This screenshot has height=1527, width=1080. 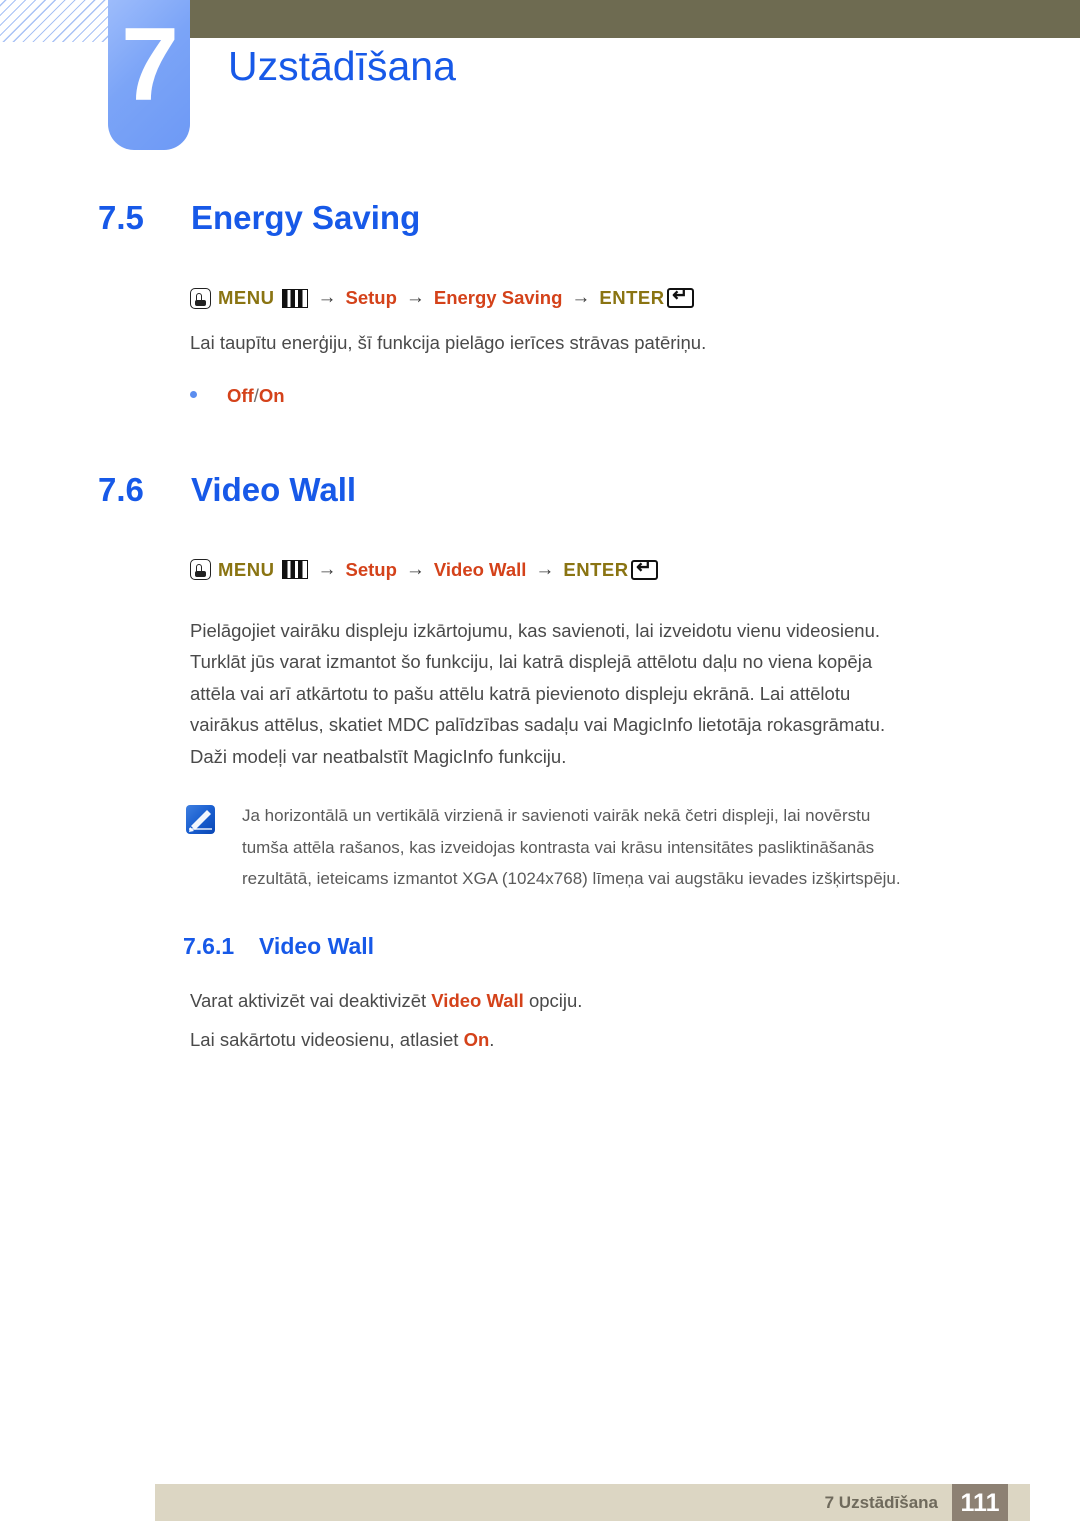 What do you see at coordinates (317, 945) in the screenshot?
I see `subsection-title: Video Wall` at bounding box center [317, 945].